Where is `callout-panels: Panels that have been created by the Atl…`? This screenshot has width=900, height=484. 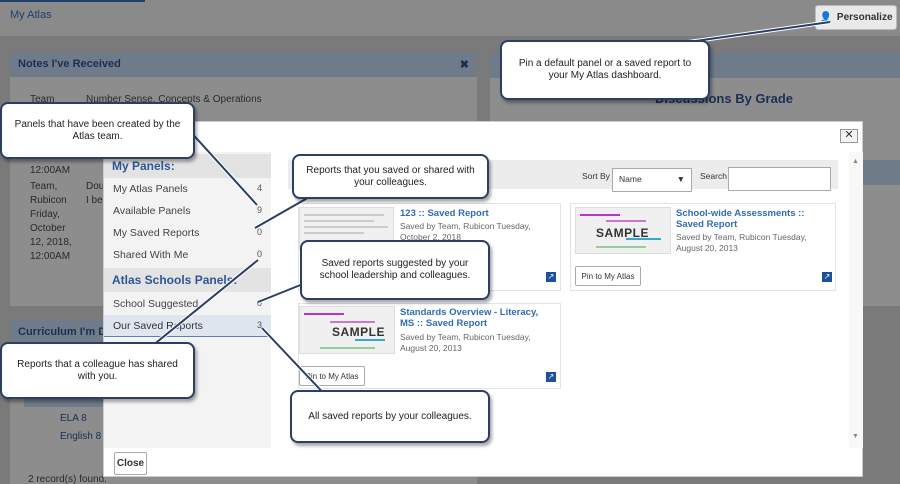
callout-panels: Panels that have been created by the Atl… is located at coordinates (97, 130).